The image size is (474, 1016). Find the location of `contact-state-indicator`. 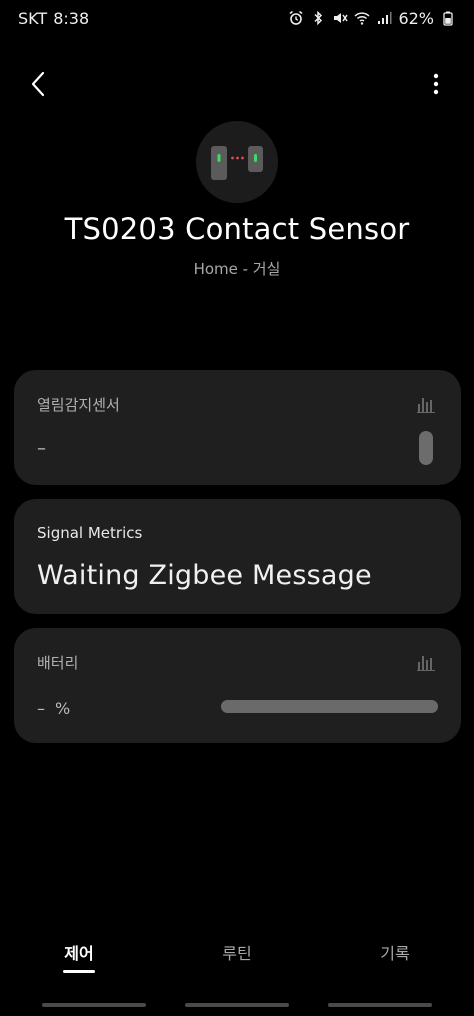

contact-state-indicator is located at coordinates (426, 448).